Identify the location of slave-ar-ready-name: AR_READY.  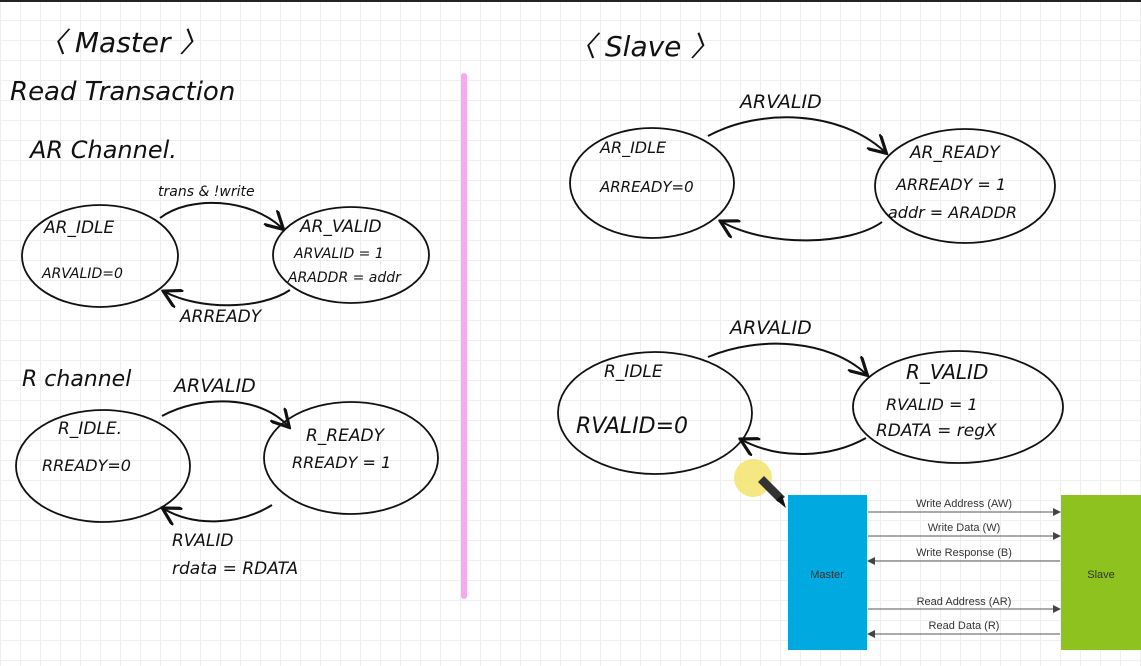
(955, 153).